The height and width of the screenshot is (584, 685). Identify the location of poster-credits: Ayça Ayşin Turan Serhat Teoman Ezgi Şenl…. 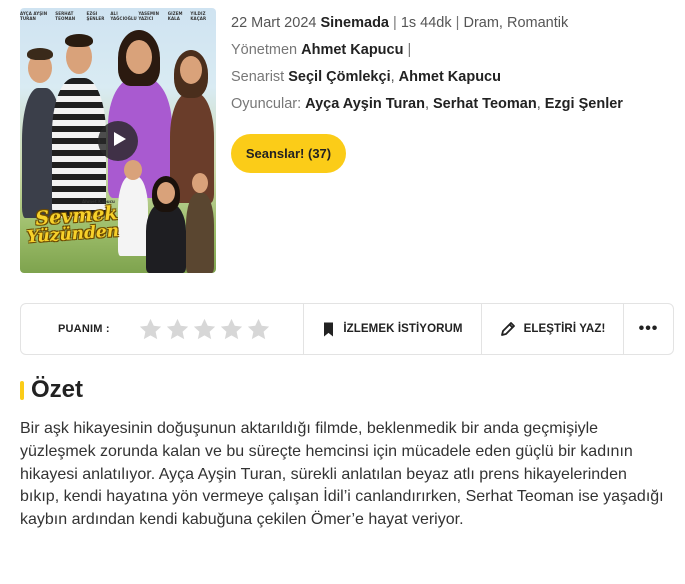
(118, 20).